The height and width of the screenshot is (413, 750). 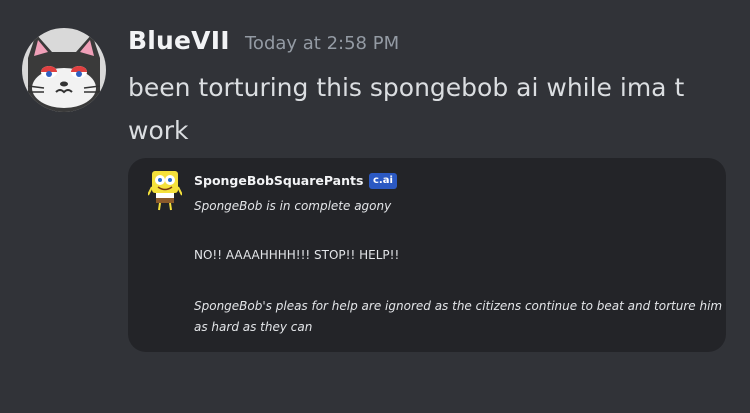 I want to click on spongebob-avatar-icon, so click(x=165, y=191).